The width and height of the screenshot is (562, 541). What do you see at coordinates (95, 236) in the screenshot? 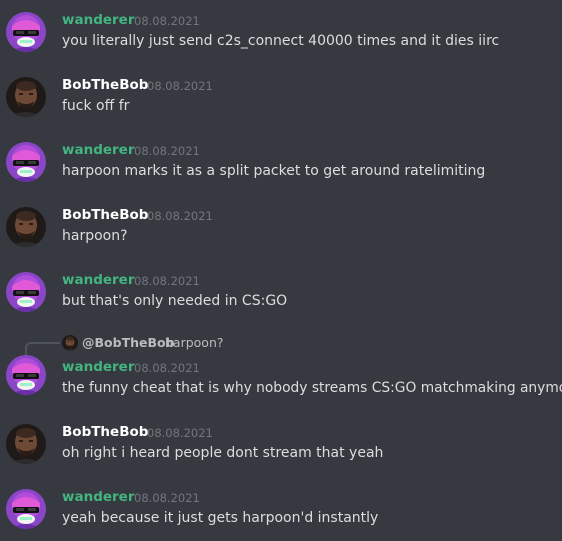
I see `message-text: harpoon?` at bounding box center [95, 236].